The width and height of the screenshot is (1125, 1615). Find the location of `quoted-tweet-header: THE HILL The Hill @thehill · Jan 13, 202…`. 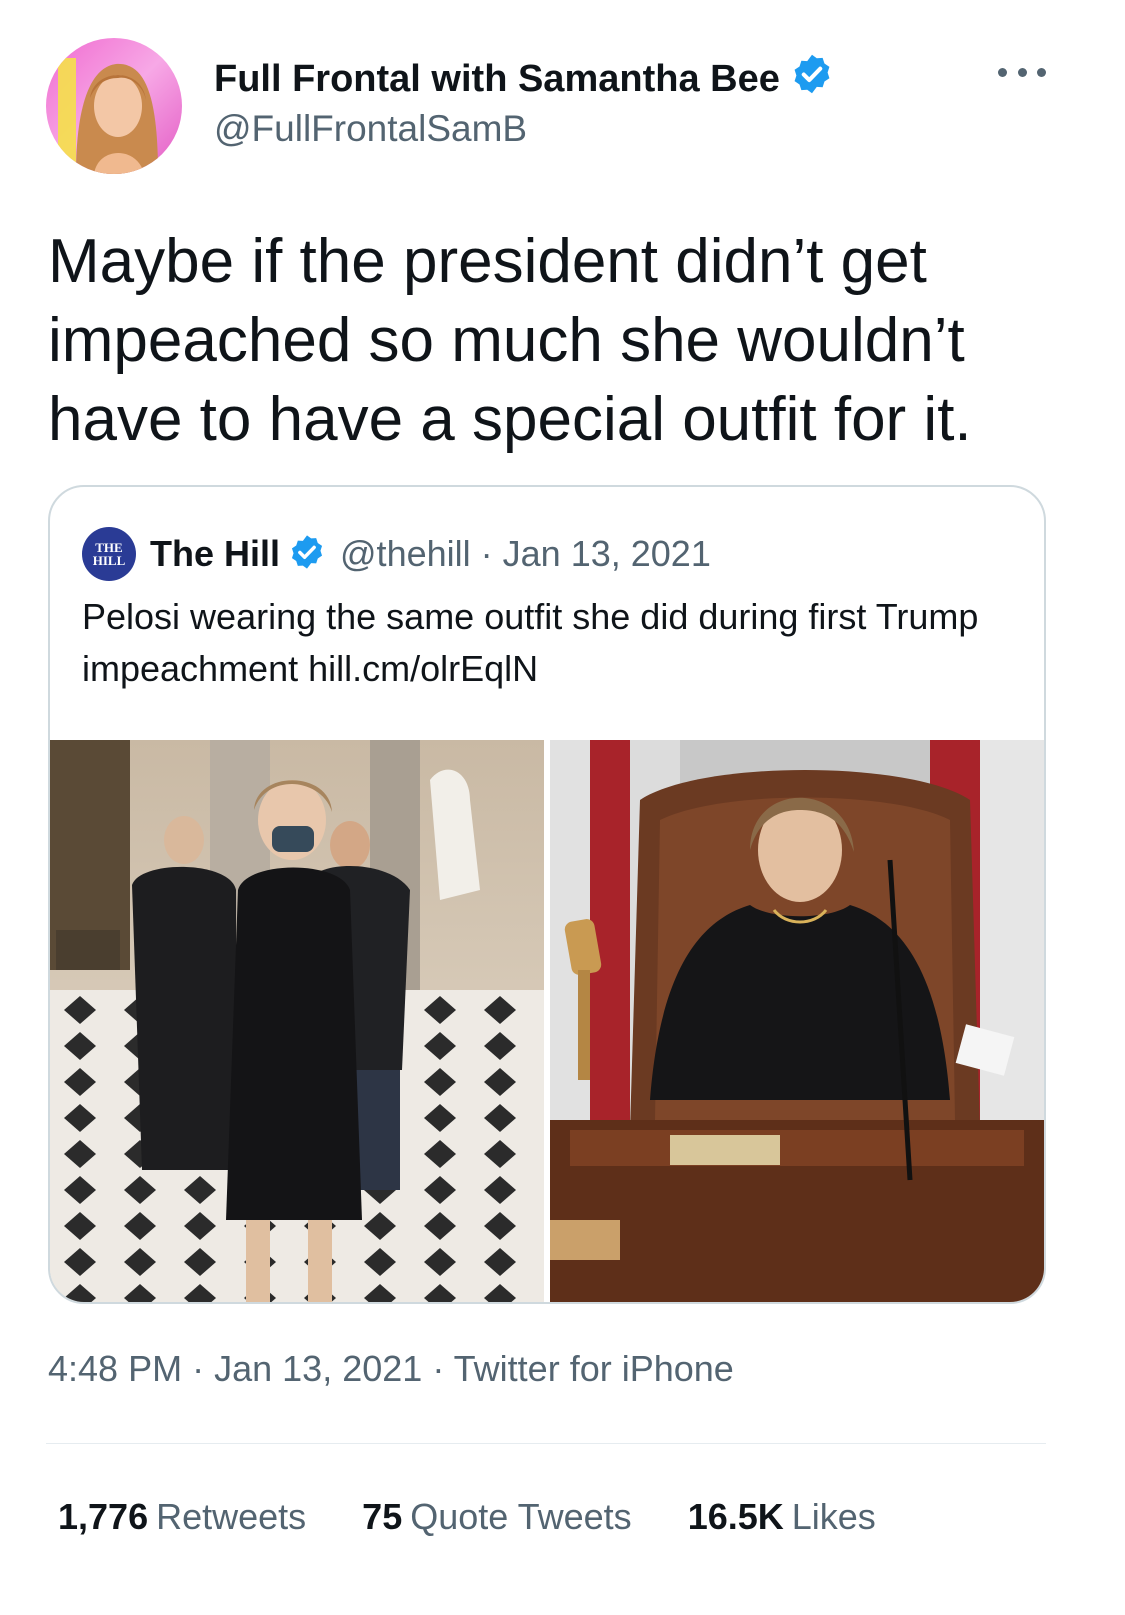

quoted-tweet-header: THE HILL The Hill @thehill · Jan 13, 202… is located at coordinates (396, 554).